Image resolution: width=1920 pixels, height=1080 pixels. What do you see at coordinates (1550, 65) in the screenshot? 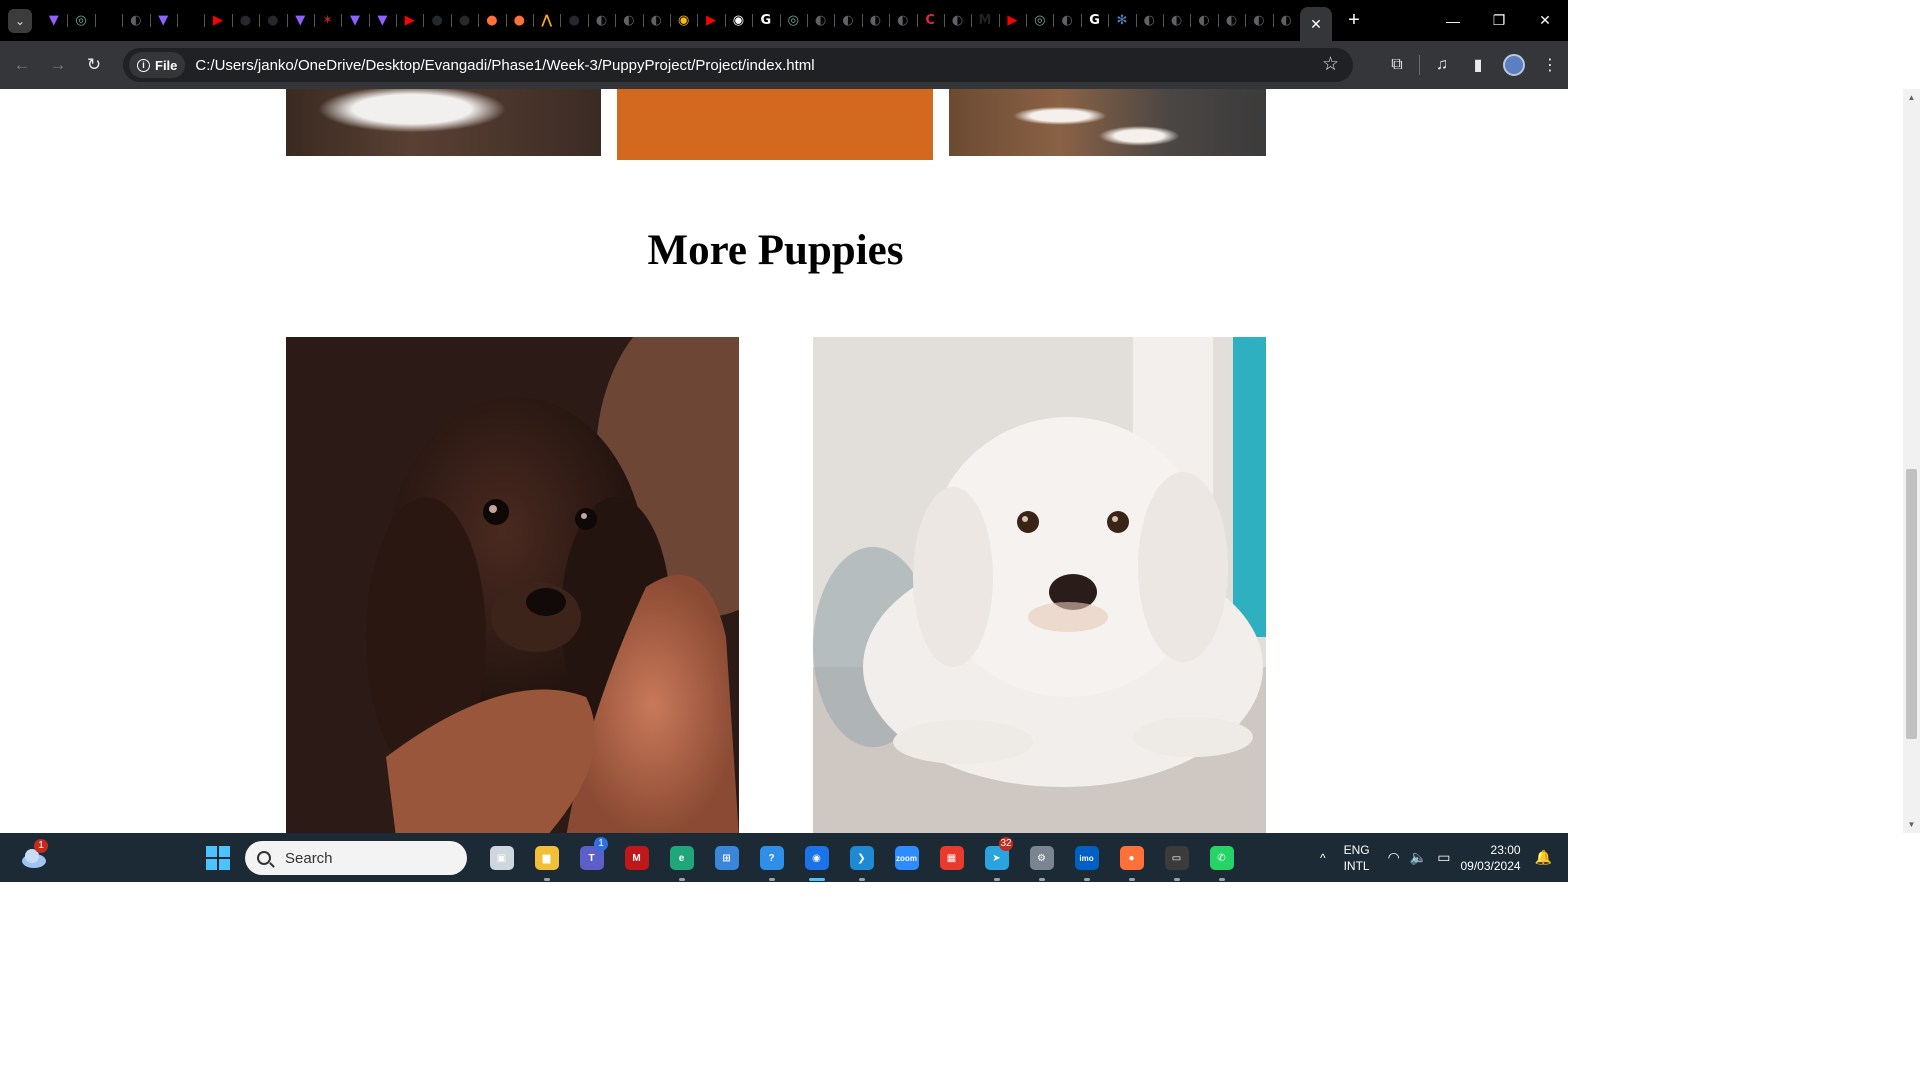
I see `menu-kebab-icon: ⋮` at bounding box center [1550, 65].